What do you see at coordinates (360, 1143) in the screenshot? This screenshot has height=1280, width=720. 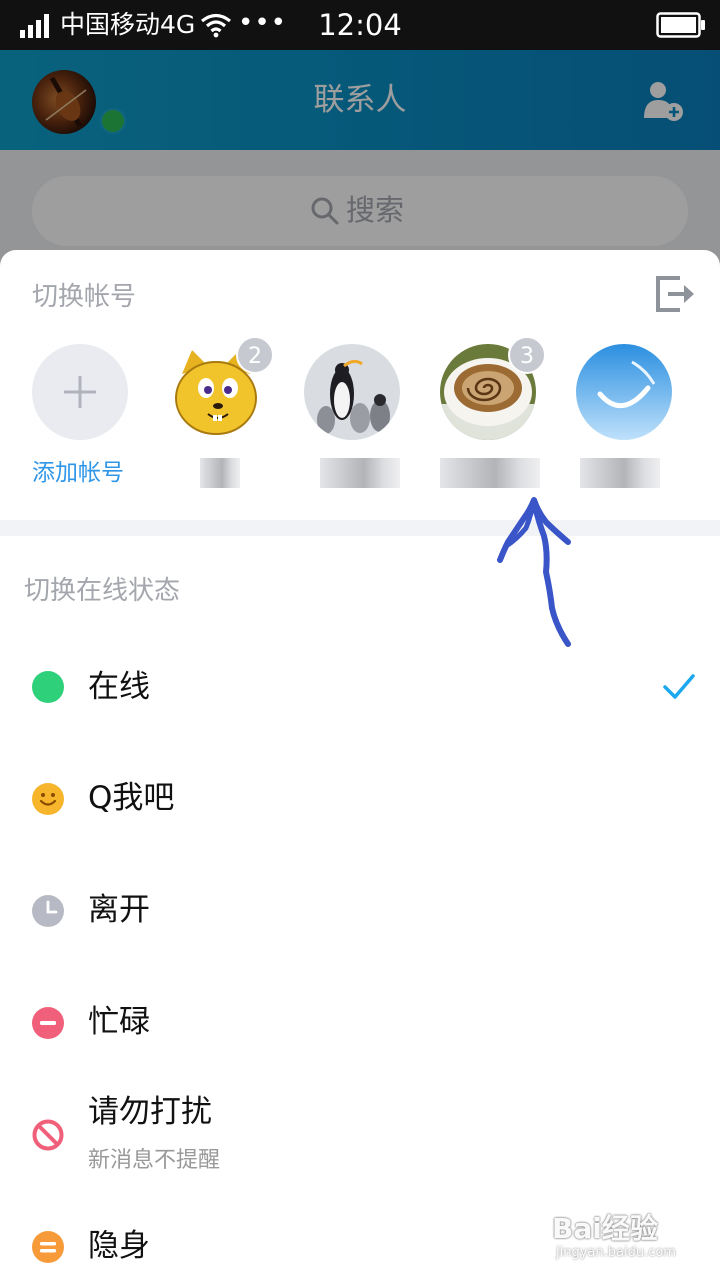 I see `status-option-do-not-disturb: 请勿打扰 新消息不提醒` at bounding box center [360, 1143].